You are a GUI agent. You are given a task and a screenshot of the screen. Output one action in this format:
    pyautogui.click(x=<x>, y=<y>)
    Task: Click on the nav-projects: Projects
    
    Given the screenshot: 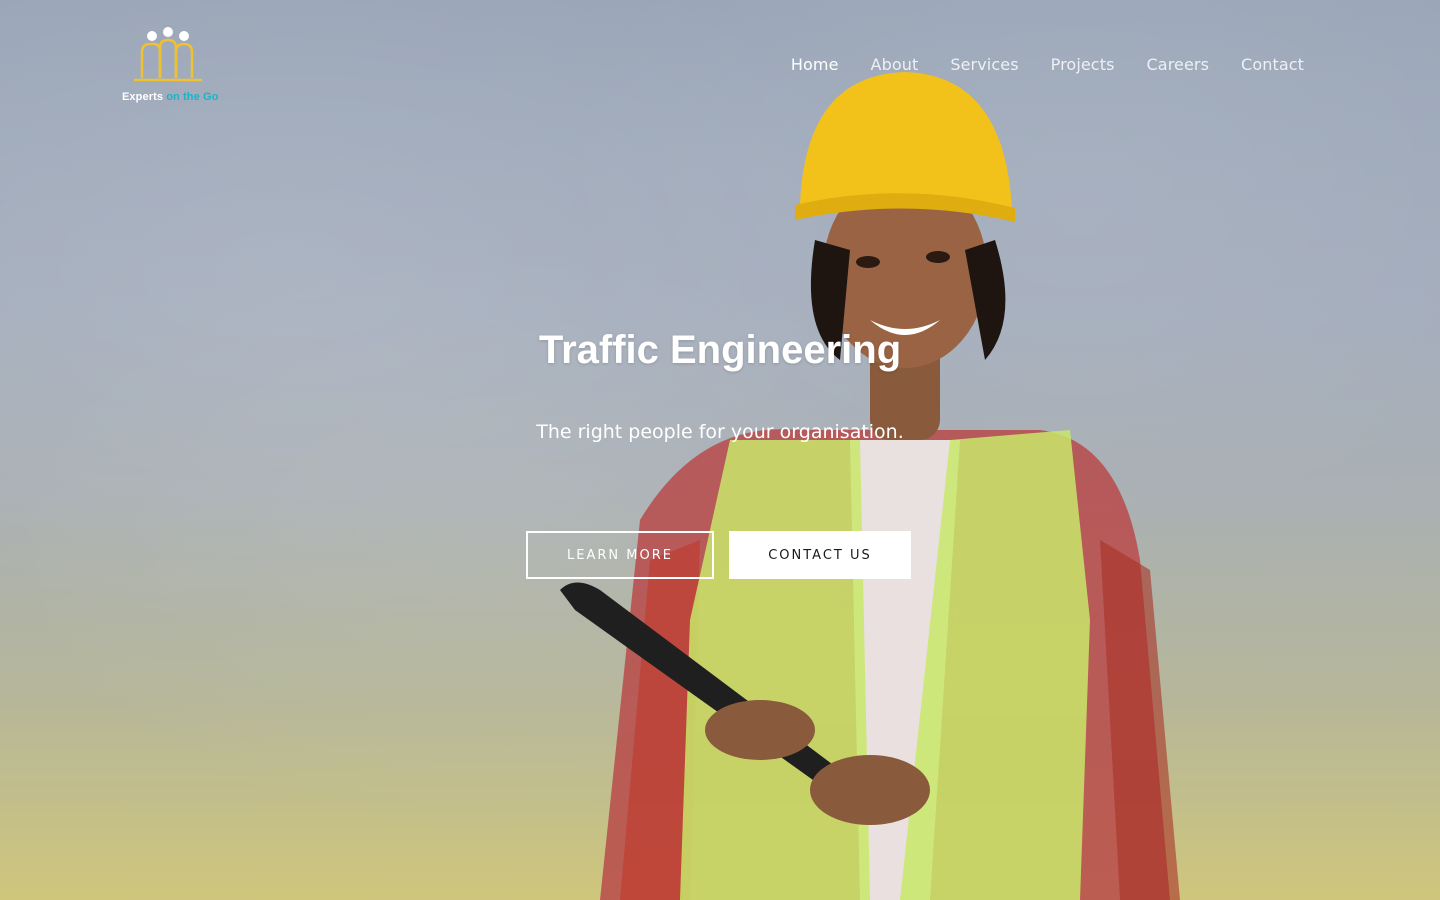 What is the action you would take?
    pyautogui.click(x=1083, y=64)
    